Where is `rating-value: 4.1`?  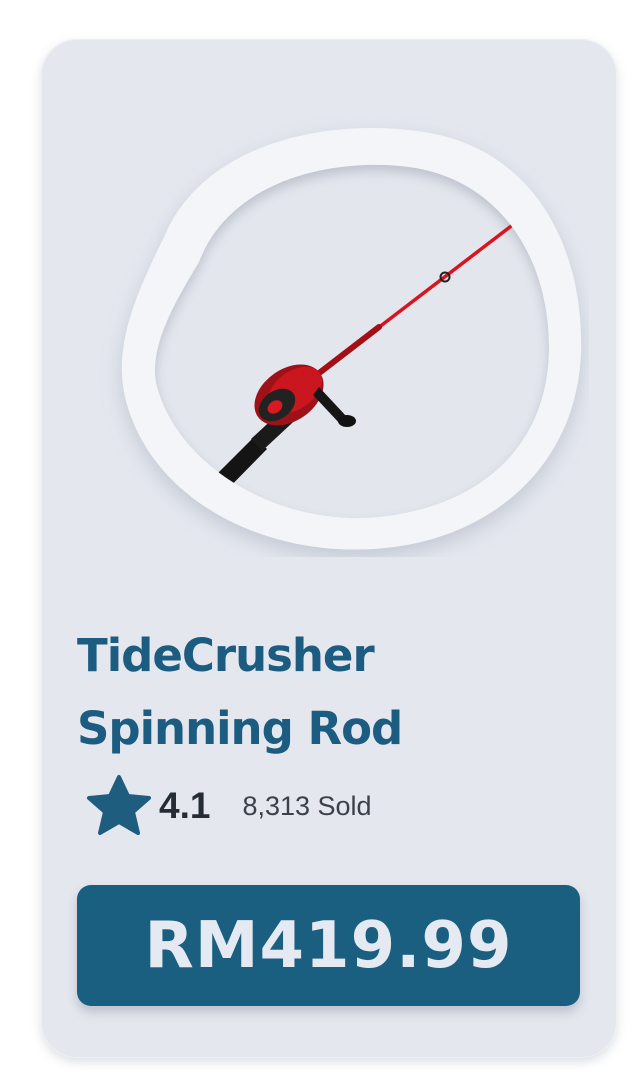 rating-value: 4.1 is located at coordinates (185, 805).